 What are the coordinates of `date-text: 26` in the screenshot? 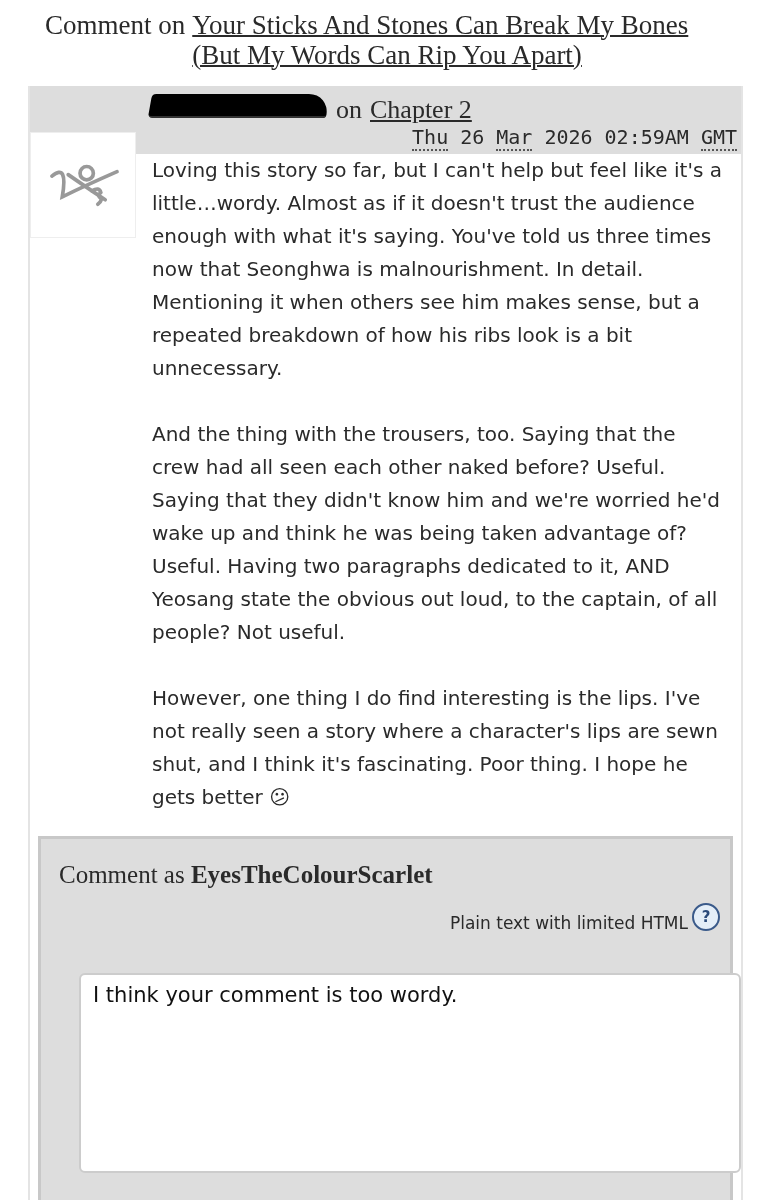 It's located at (472, 138).